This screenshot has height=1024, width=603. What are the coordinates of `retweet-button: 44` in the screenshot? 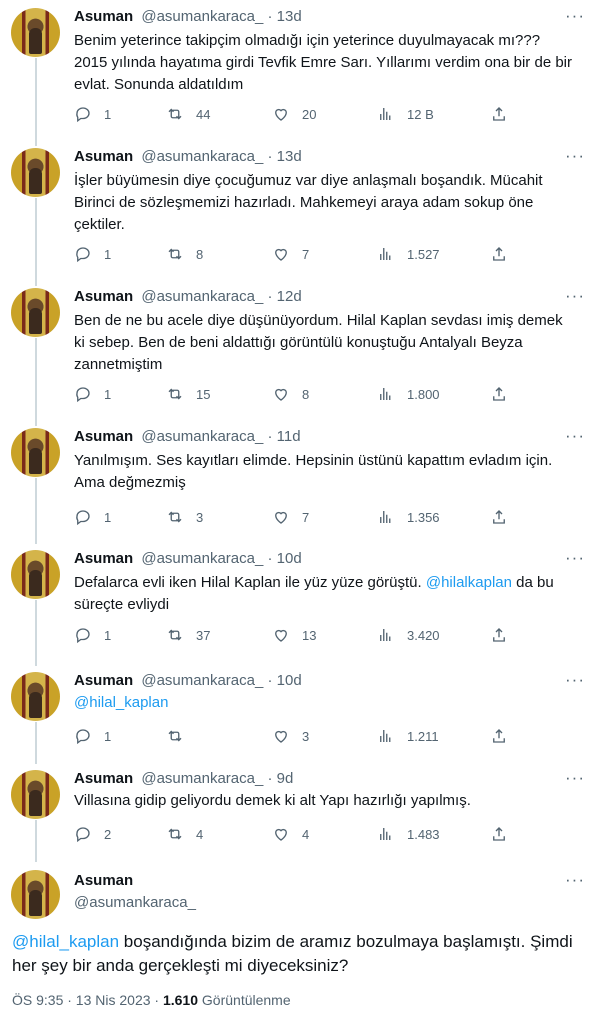 It's located at (188, 114).